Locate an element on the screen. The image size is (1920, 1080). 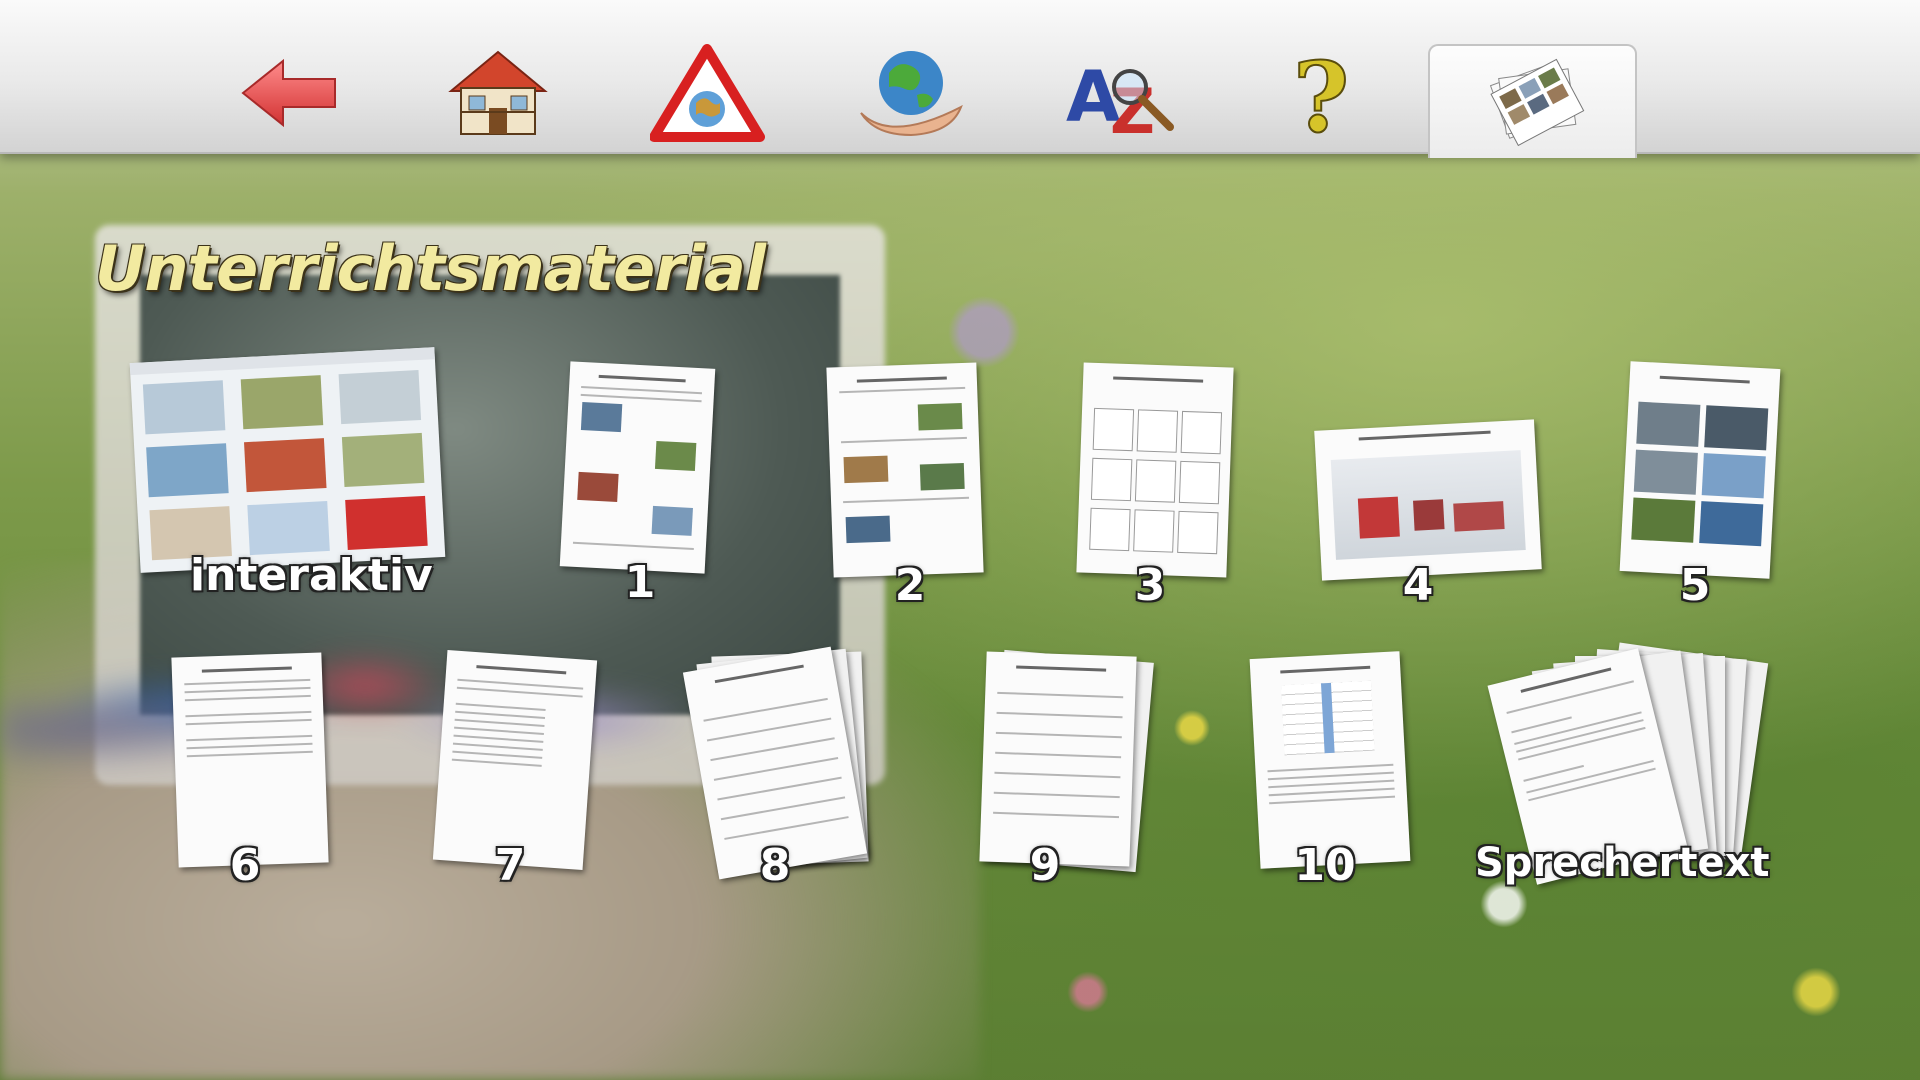
top-toolbar: A Z ? is located at coordinates (960, 79).